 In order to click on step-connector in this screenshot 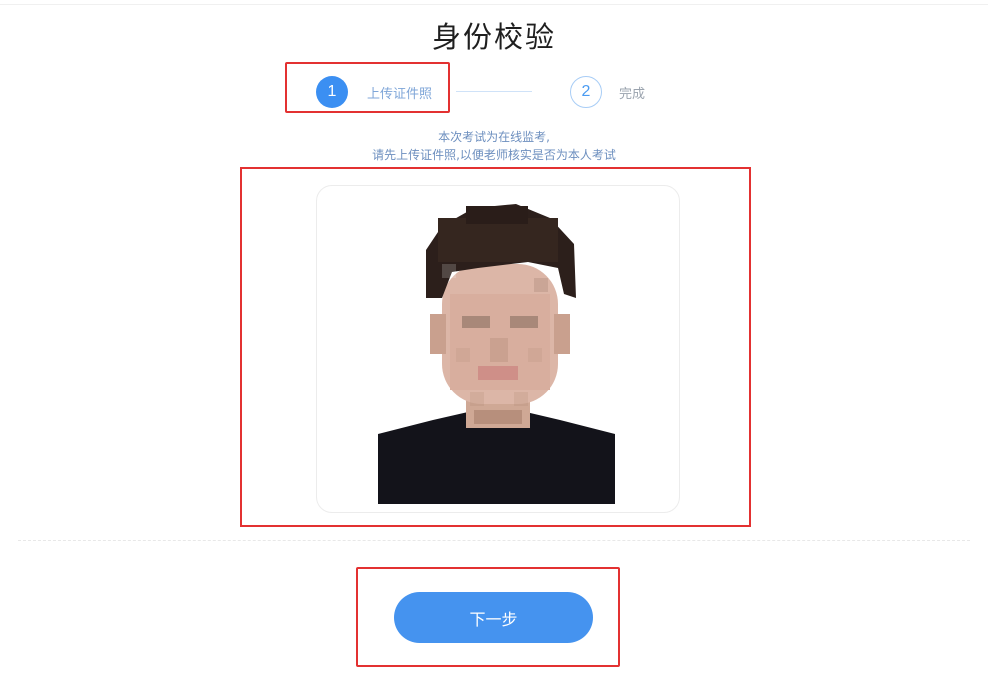, I will do `click(494, 91)`.